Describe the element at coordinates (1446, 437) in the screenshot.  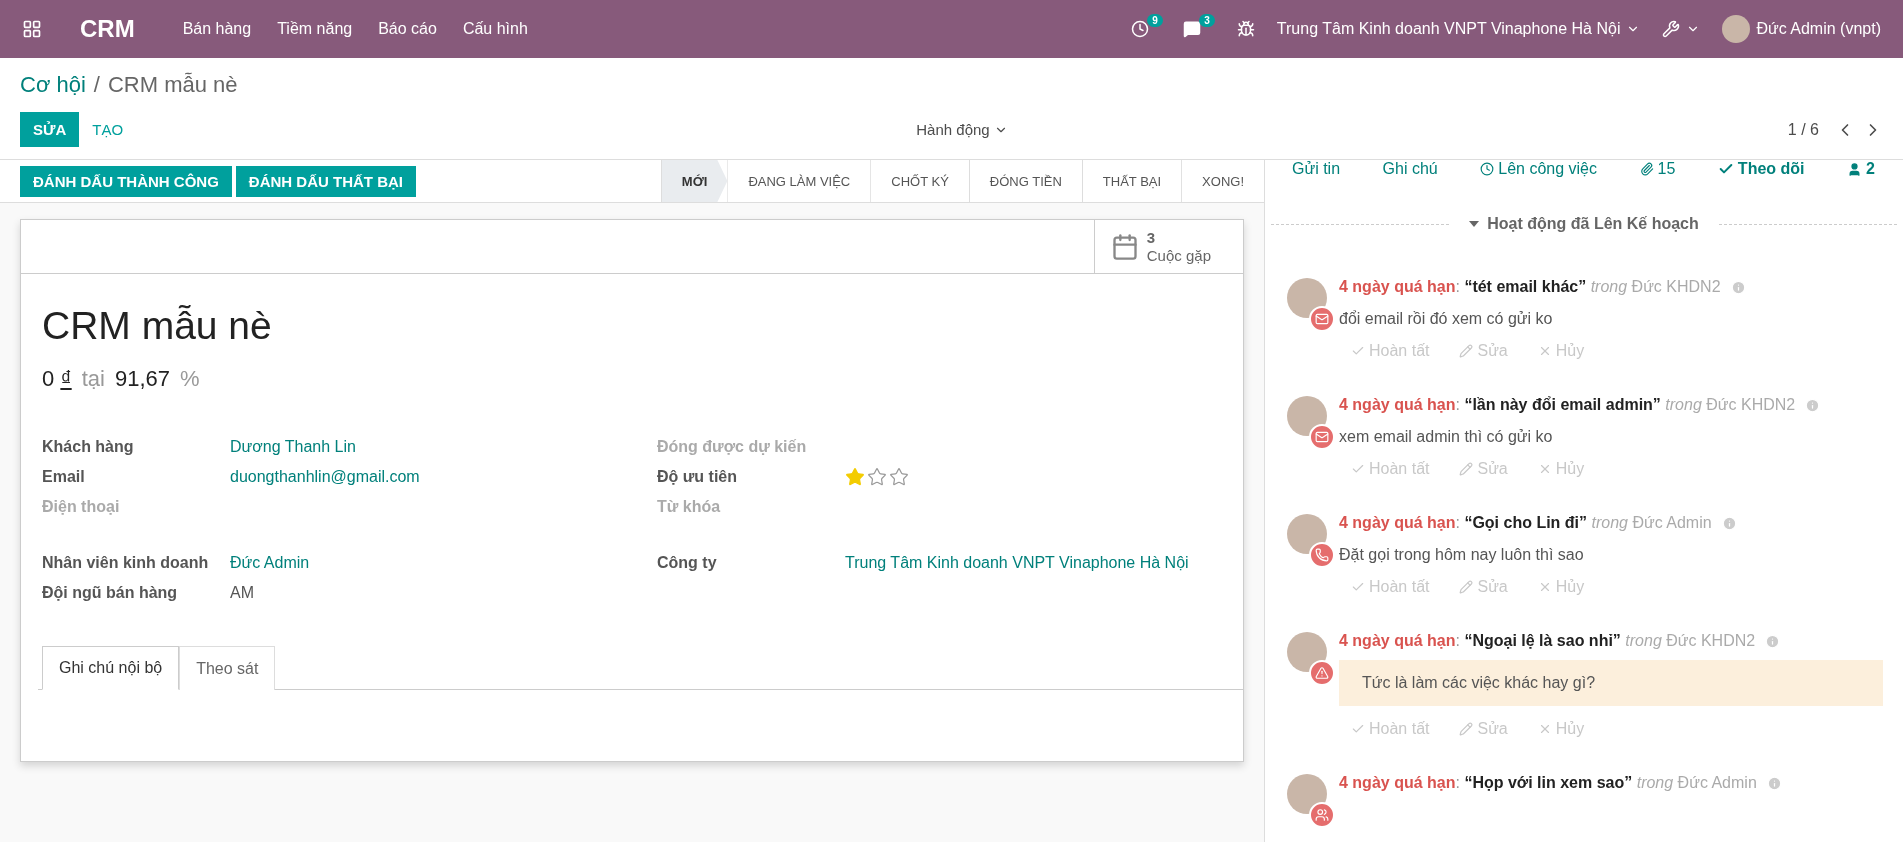
I see `activity-note: xem email admin thì có gửi ko` at that location.